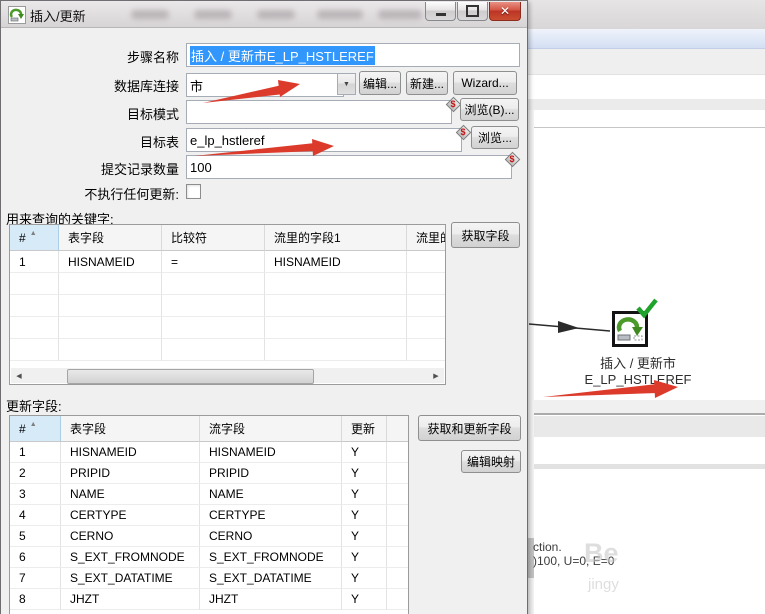 This screenshot has height=614, width=765. What do you see at coordinates (319, 112) in the screenshot?
I see `target-schema-input` at bounding box center [319, 112].